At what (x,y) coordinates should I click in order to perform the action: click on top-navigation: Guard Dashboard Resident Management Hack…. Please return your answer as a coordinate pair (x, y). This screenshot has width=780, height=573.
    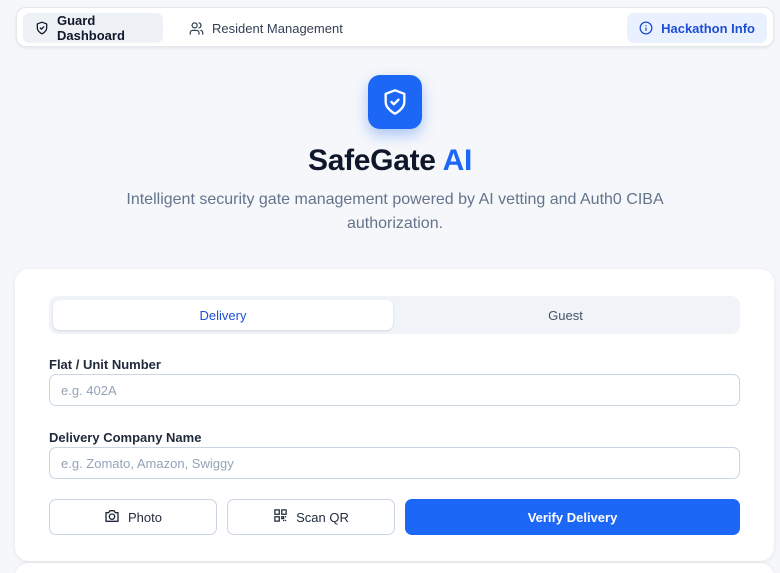
    Looking at the image, I should click on (395, 27).